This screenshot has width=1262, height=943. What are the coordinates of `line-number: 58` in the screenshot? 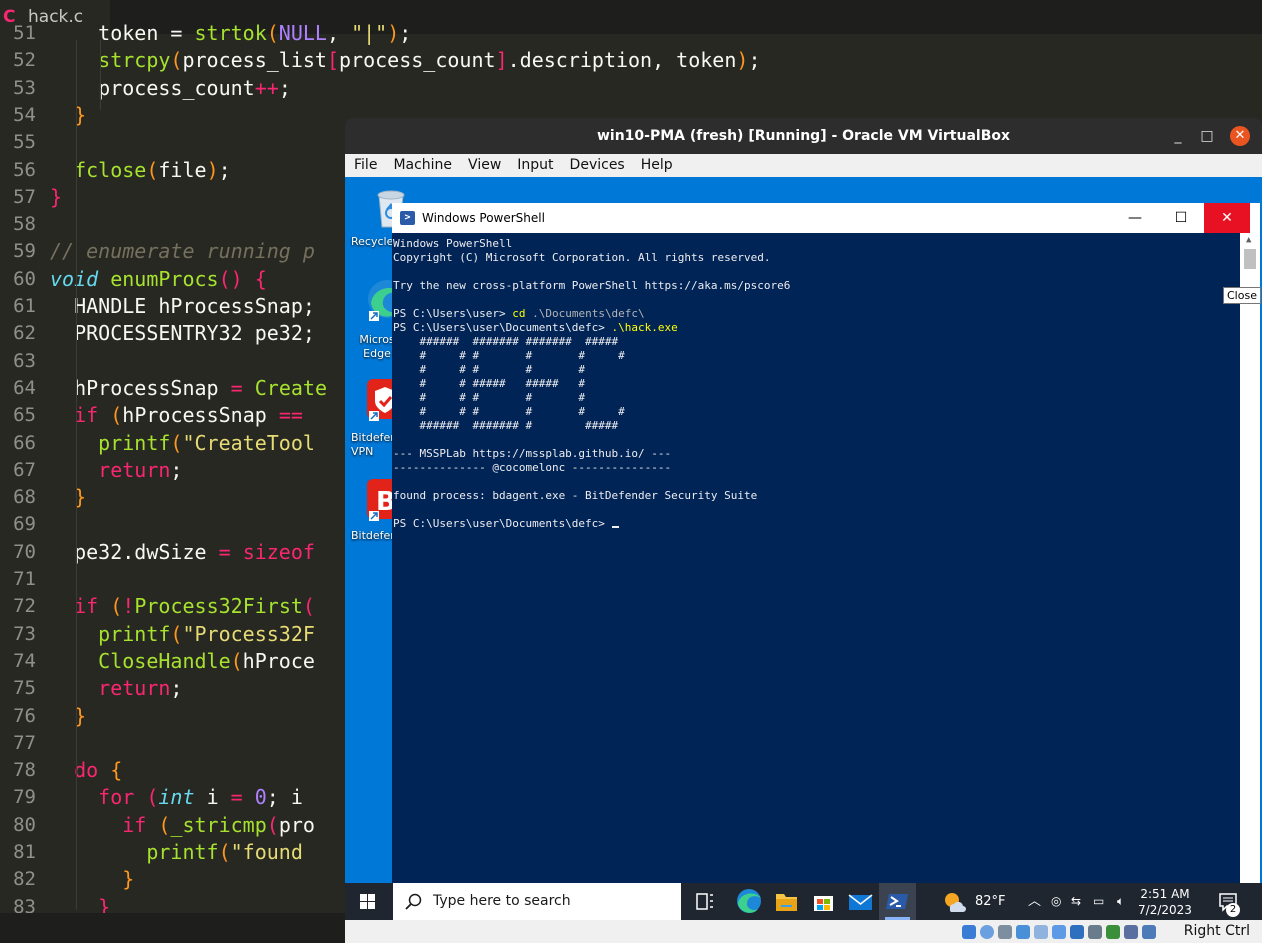 It's located at (24, 224).